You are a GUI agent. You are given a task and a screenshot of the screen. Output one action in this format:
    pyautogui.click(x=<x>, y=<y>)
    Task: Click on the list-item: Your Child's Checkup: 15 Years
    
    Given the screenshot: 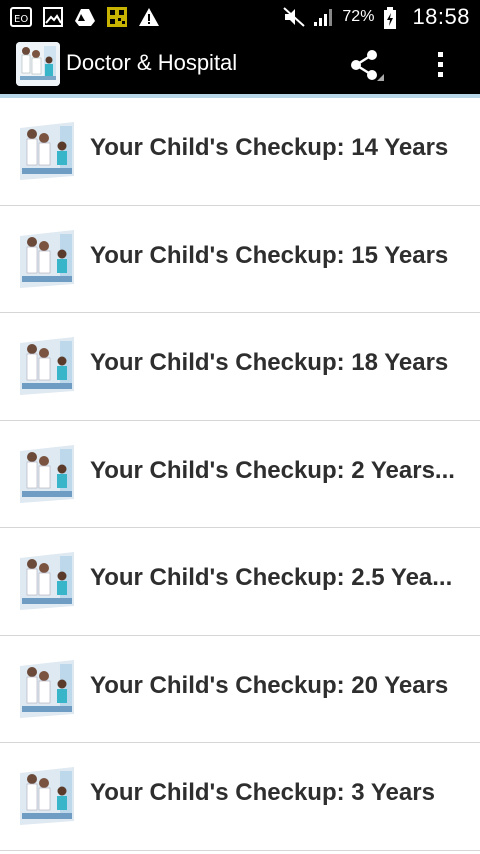 What is the action you would take?
    pyautogui.click(x=240, y=259)
    